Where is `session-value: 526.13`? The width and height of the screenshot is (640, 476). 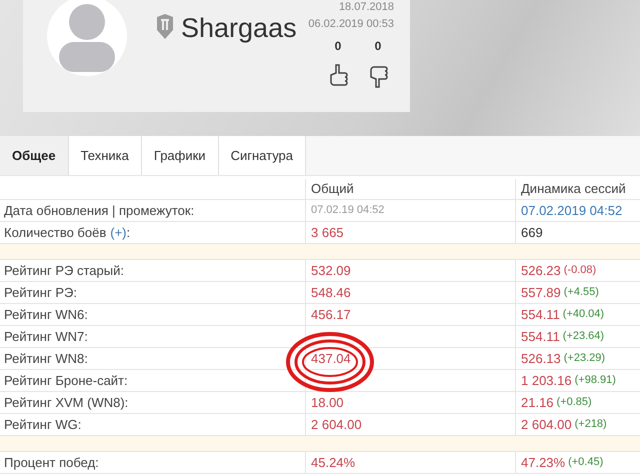
session-value: 526.13 is located at coordinates (541, 359).